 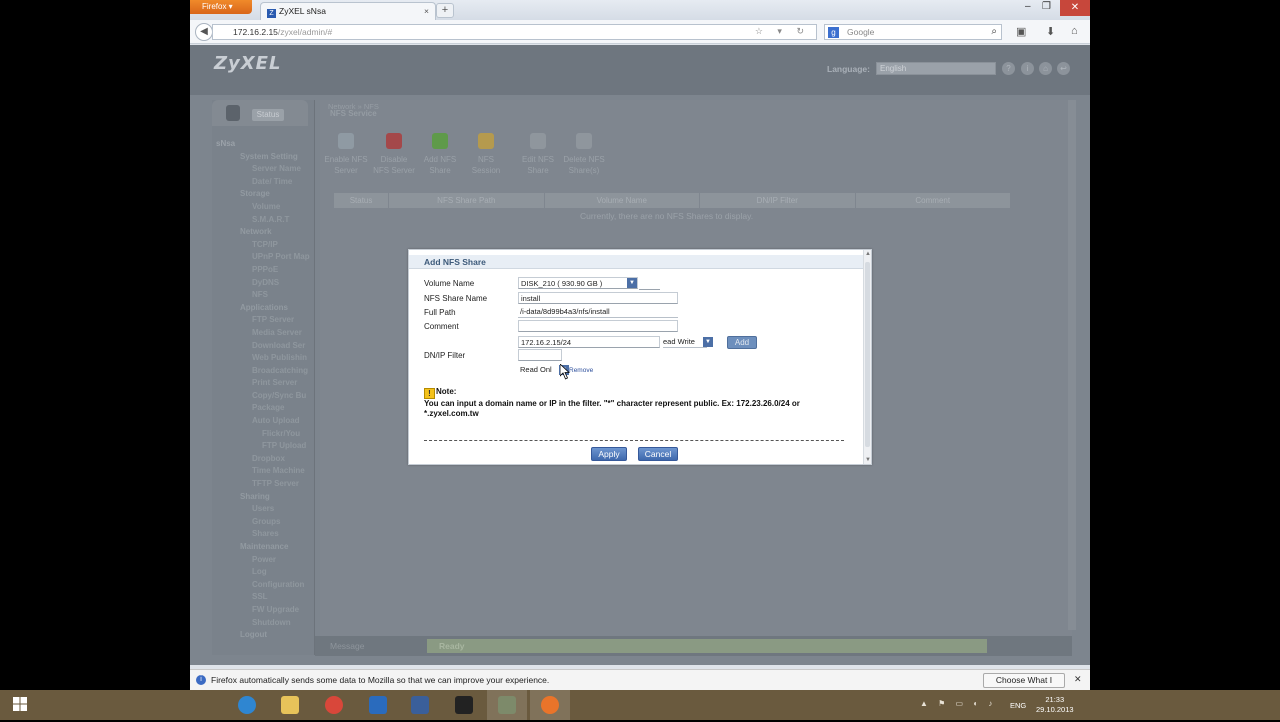 I want to click on new-tab-button: +, so click(x=445, y=10).